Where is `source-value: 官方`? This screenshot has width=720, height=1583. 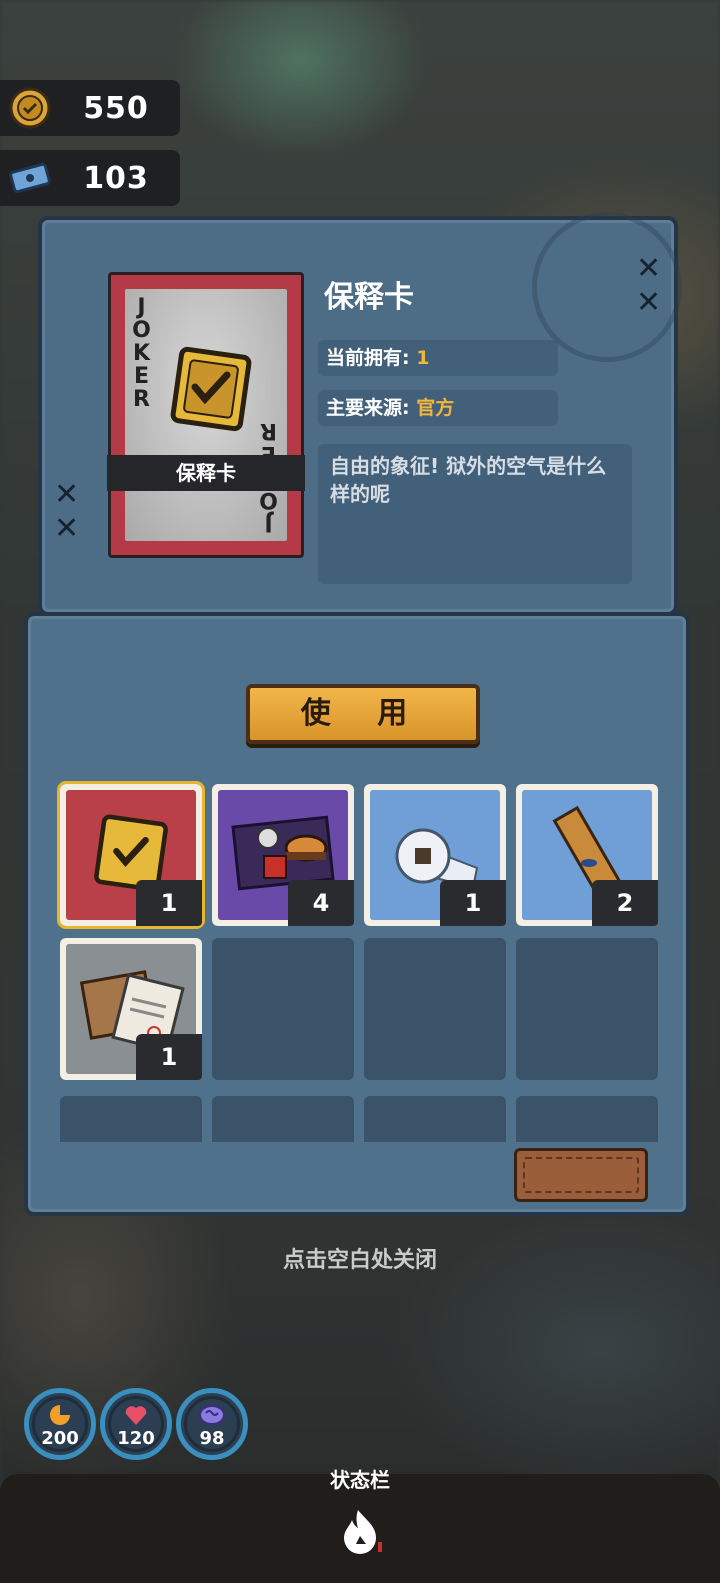 source-value: 官方 is located at coordinates (435, 408).